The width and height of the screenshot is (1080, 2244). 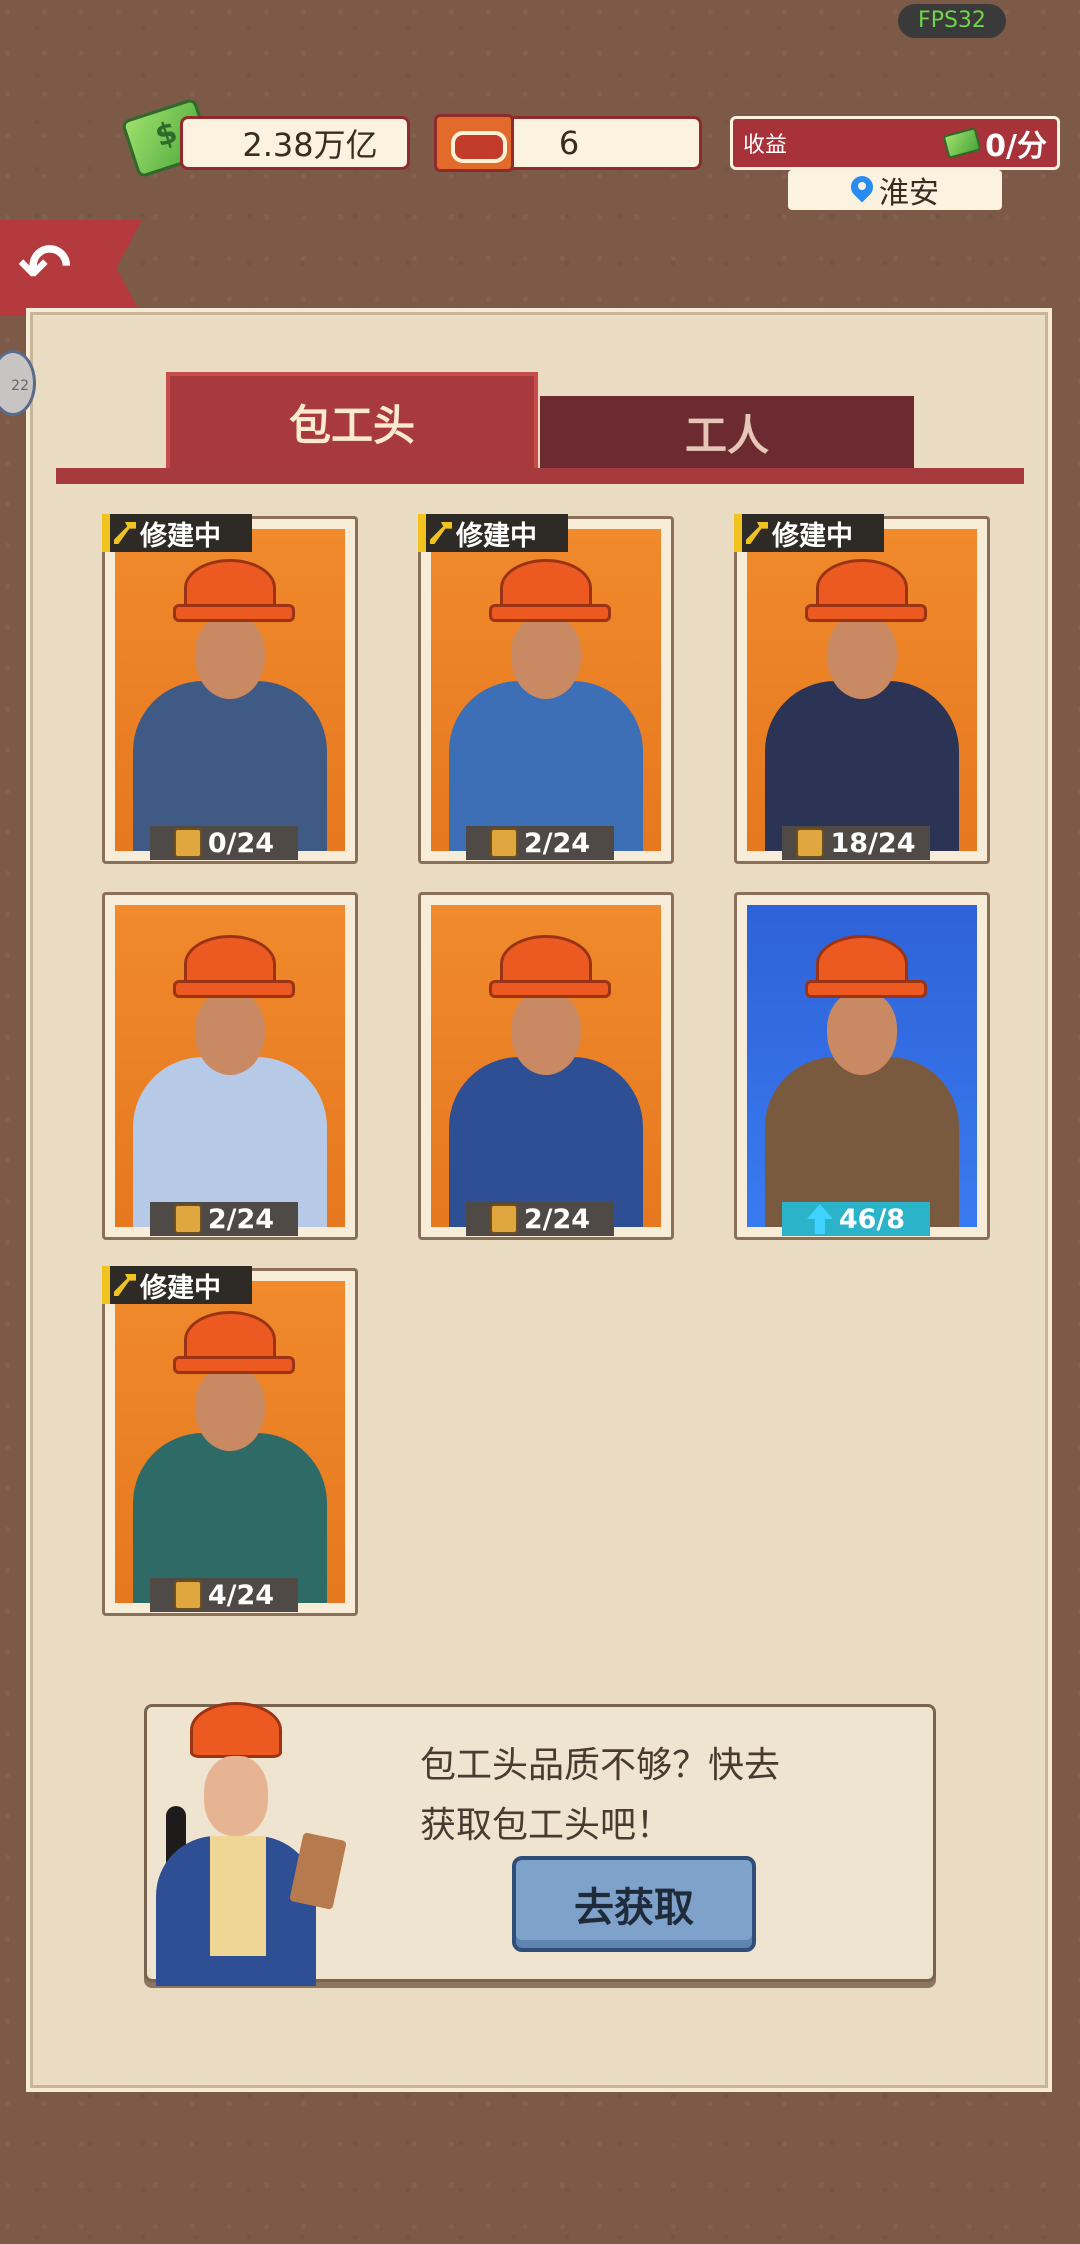 What do you see at coordinates (962, 143) in the screenshot?
I see `cash-icon` at bounding box center [962, 143].